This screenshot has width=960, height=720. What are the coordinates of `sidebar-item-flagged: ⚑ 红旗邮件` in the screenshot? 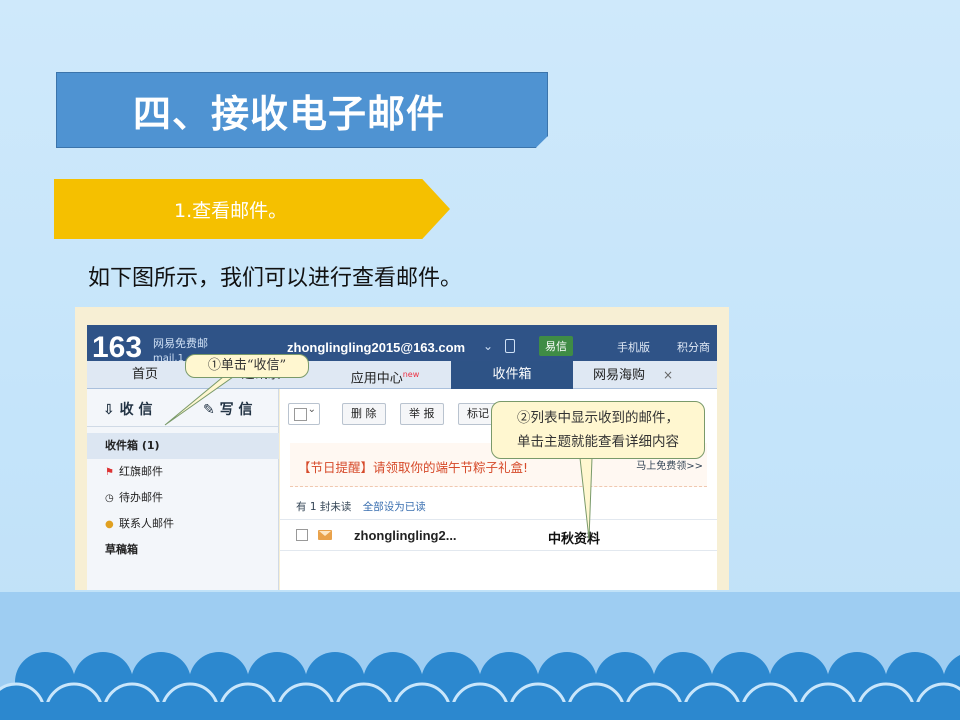 It's located at (183, 472).